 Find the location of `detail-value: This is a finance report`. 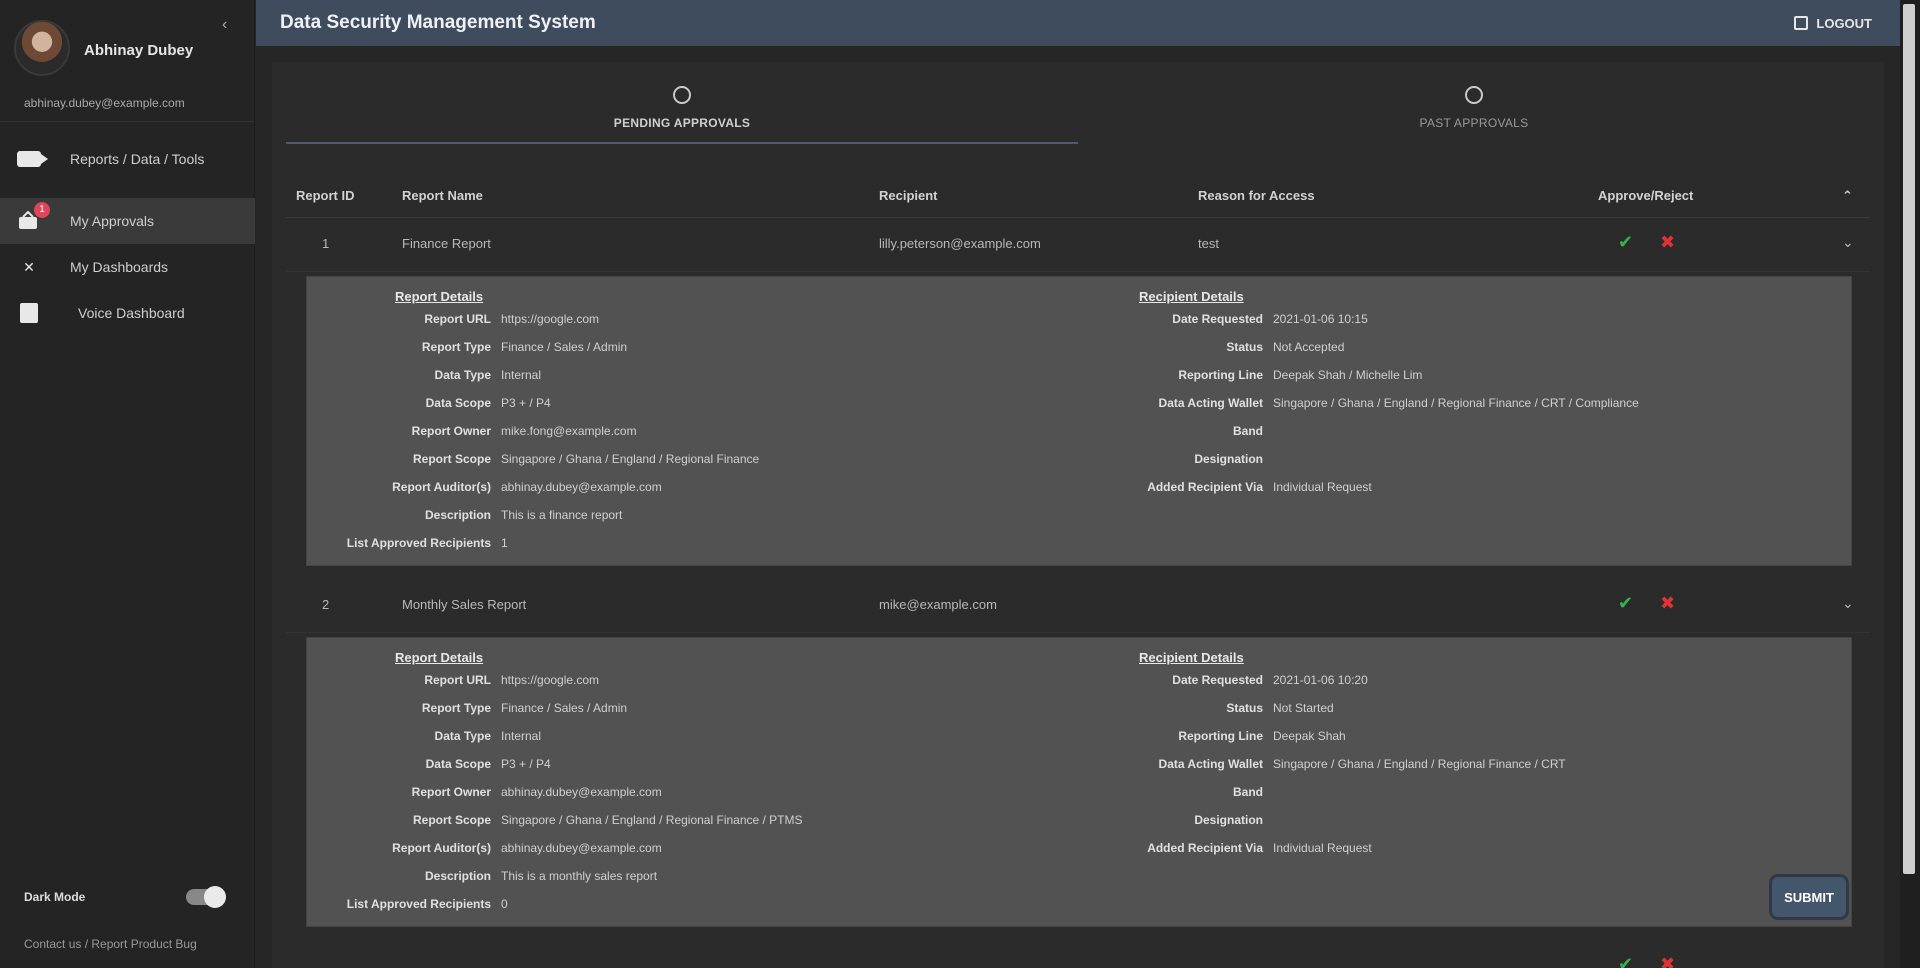

detail-value: This is a finance report is located at coordinates (562, 515).